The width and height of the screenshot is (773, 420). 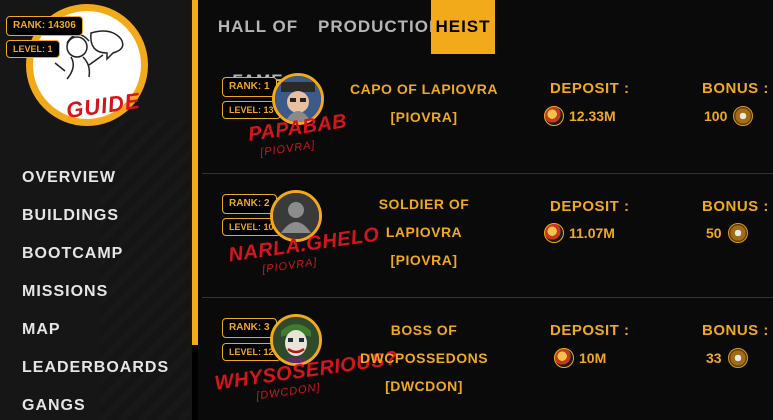 I want to click on tab-heist: HEIST, so click(x=463, y=27).